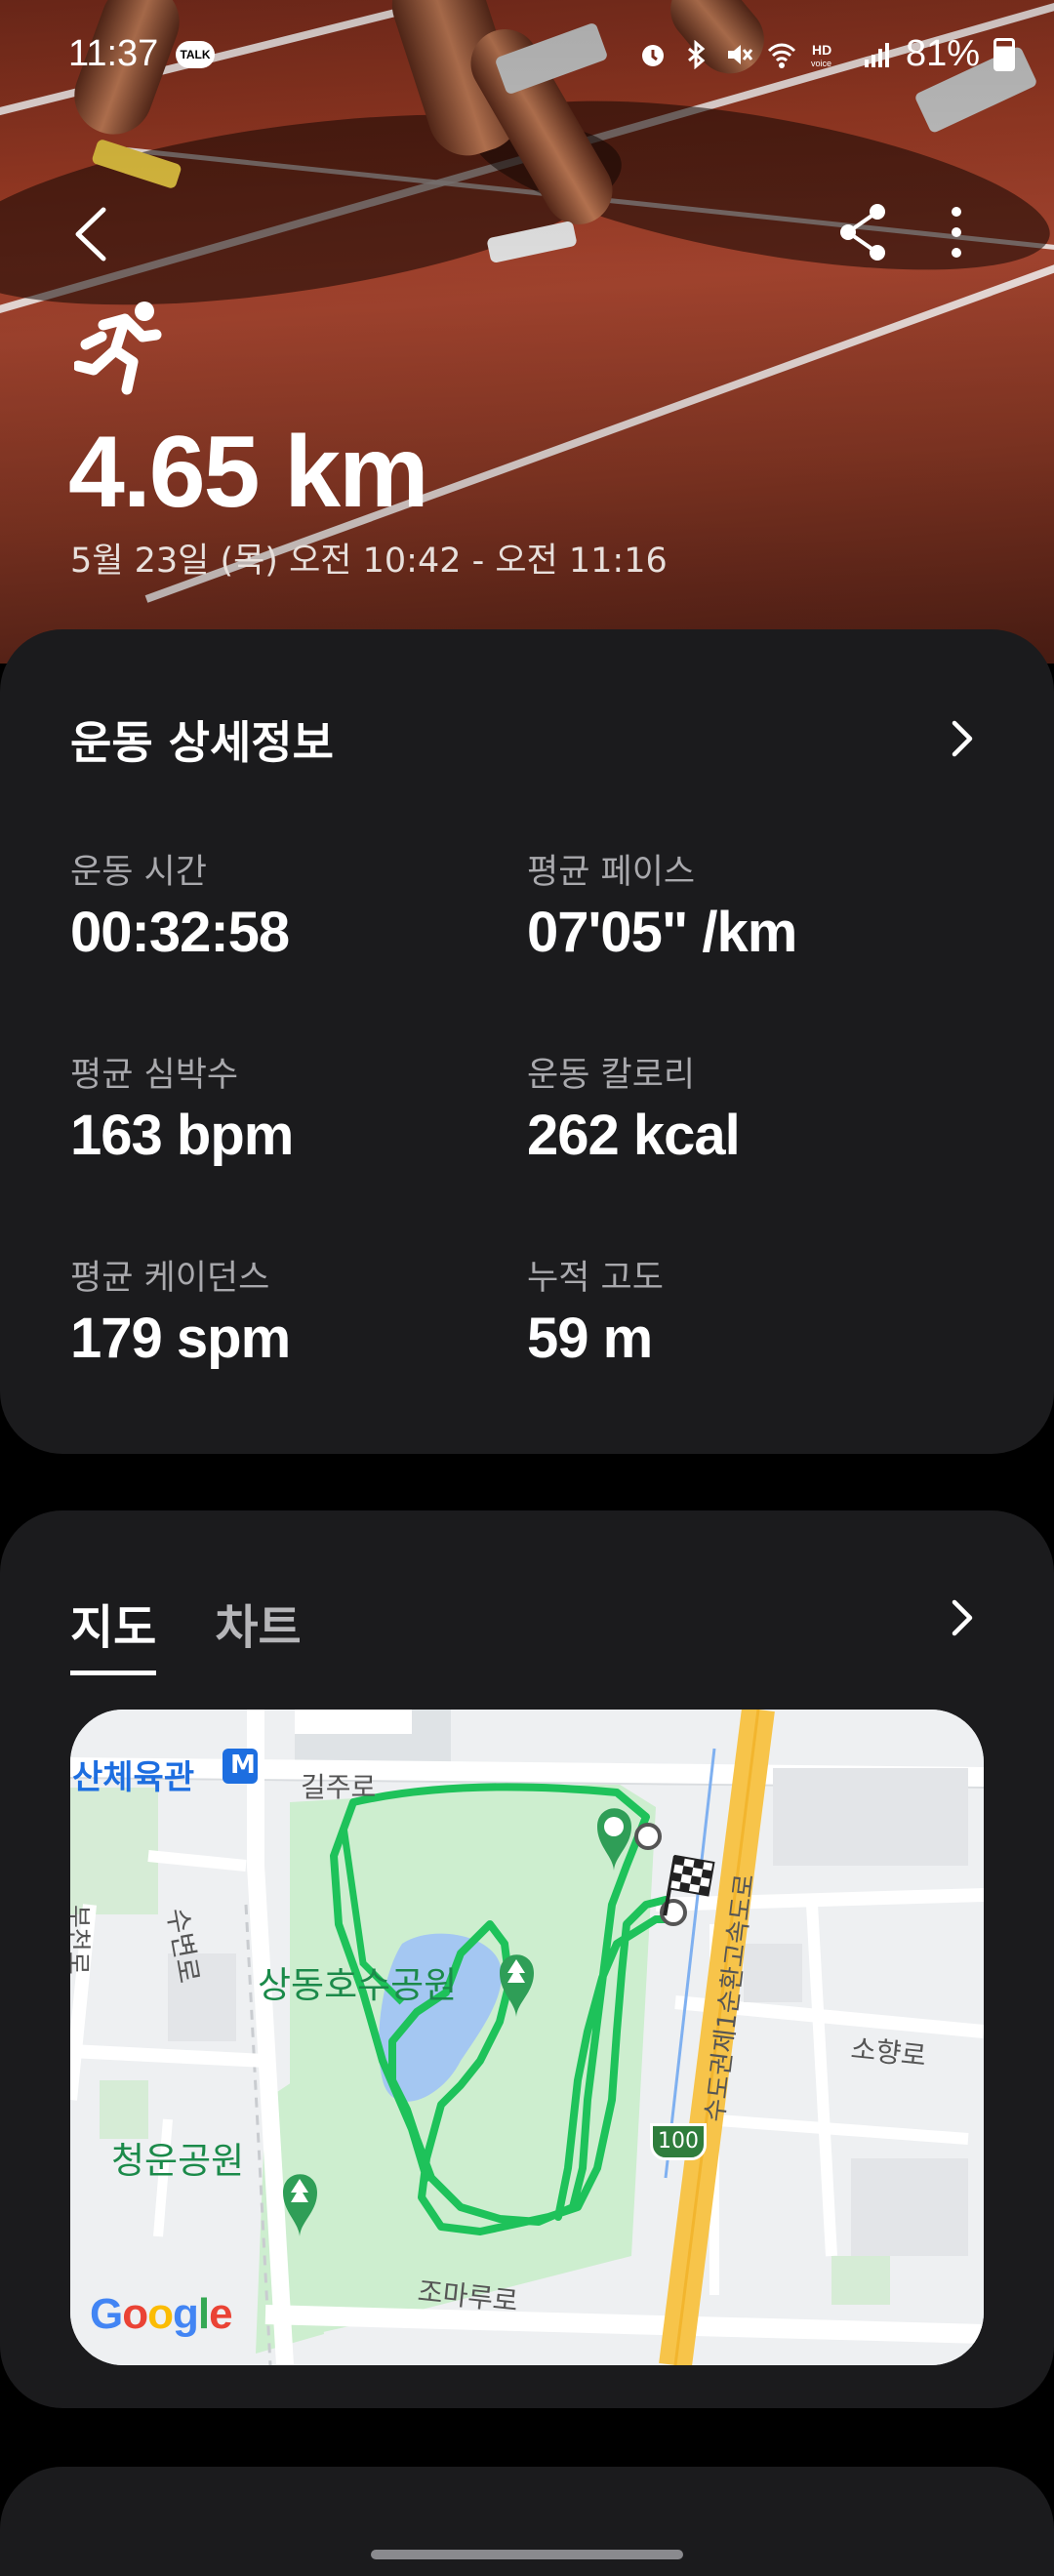  What do you see at coordinates (154, 1075) in the screenshot?
I see `stat-label: 평균 심박수` at bounding box center [154, 1075].